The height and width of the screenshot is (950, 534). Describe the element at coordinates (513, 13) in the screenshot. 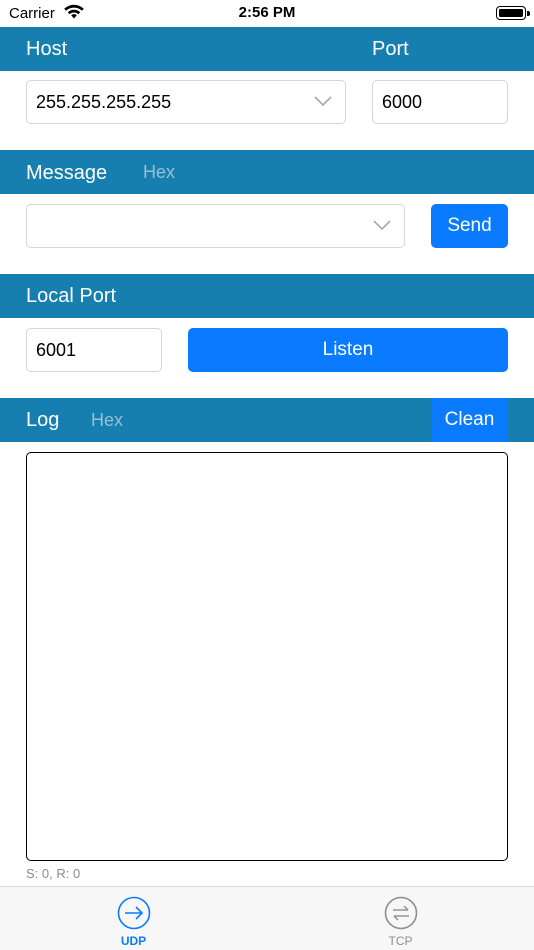

I see `battery-icon` at that location.